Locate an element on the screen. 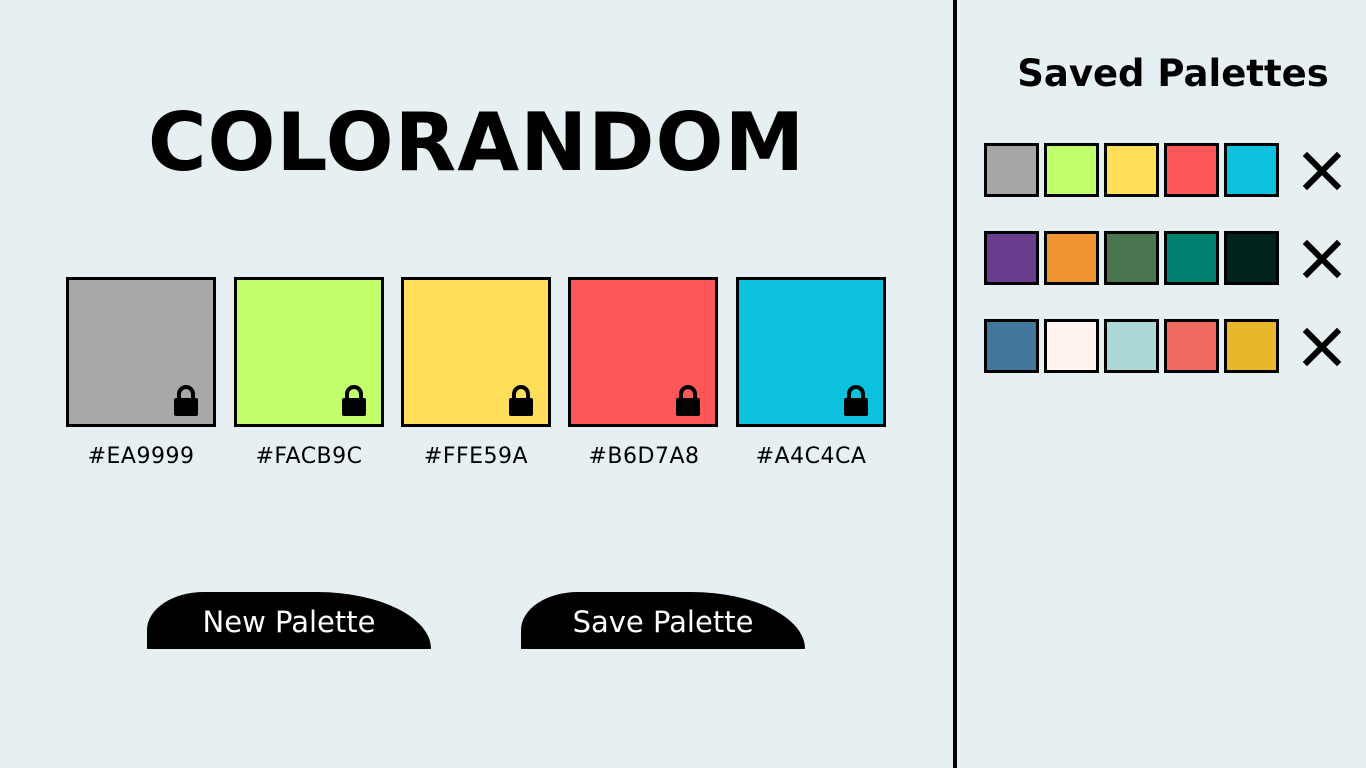 Image resolution: width=1366 pixels, height=768 pixels. saved-palettes-heading: Saved Palettes is located at coordinates (1173, 73).